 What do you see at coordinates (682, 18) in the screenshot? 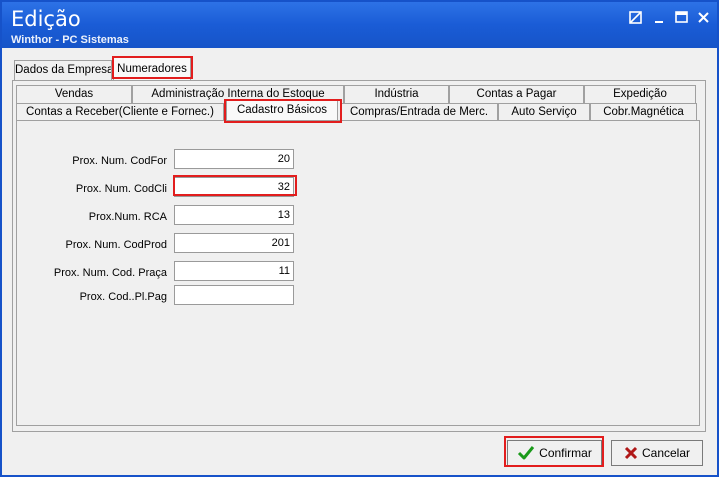
I see `maximize-icon` at bounding box center [682, 18].